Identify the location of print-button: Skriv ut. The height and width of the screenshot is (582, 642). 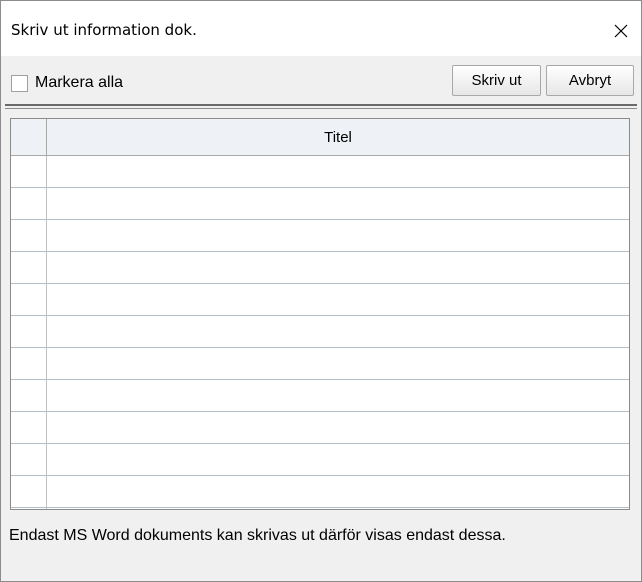
(496, 80).